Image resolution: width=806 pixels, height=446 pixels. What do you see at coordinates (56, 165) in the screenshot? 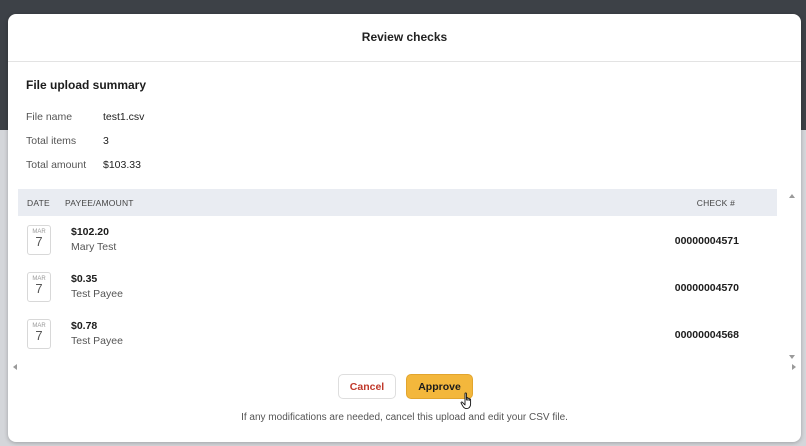
I see `total-amount-label: Total amount` at bounding box center [56, 165].